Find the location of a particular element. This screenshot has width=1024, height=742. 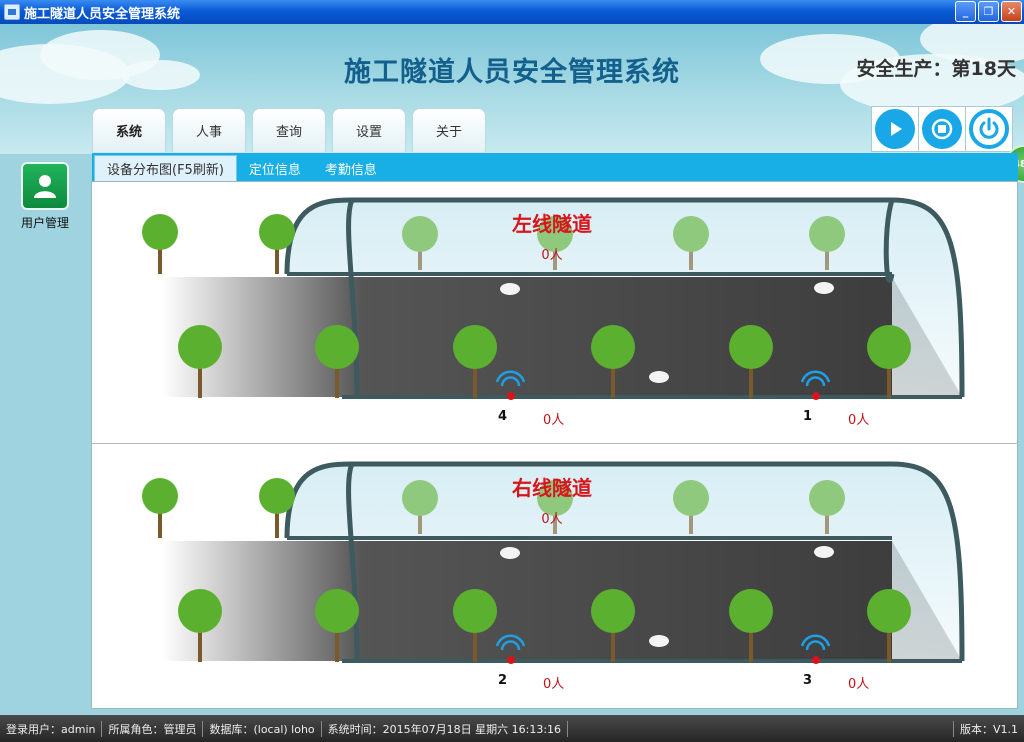

main-tabs: 系统 人事 查询 设置 关于 is located at coordinates (289, 130).